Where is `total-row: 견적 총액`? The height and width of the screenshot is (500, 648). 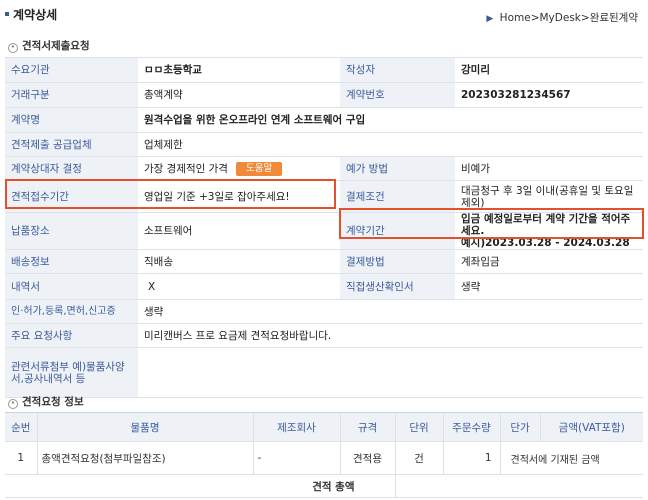
total-row: 견적 총액 is located at coordinates (324, 486).